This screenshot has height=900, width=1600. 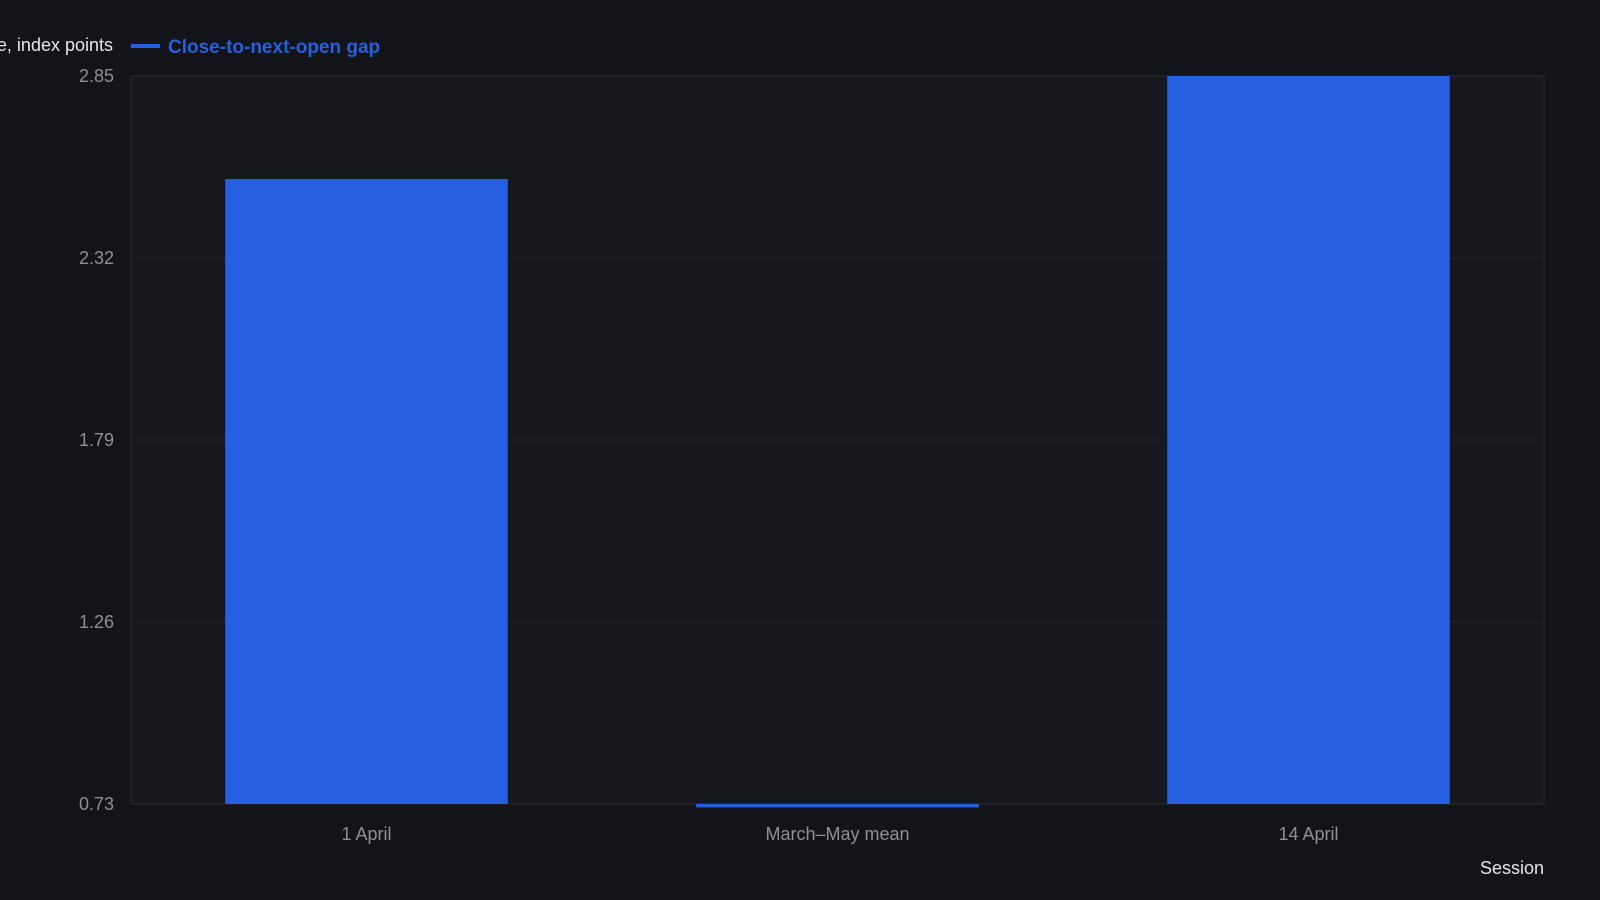 What do you see at coordinates (96, 622) in the screenshot?
I see `y-tick-label: 1.26` at bounding box center [96, 622].